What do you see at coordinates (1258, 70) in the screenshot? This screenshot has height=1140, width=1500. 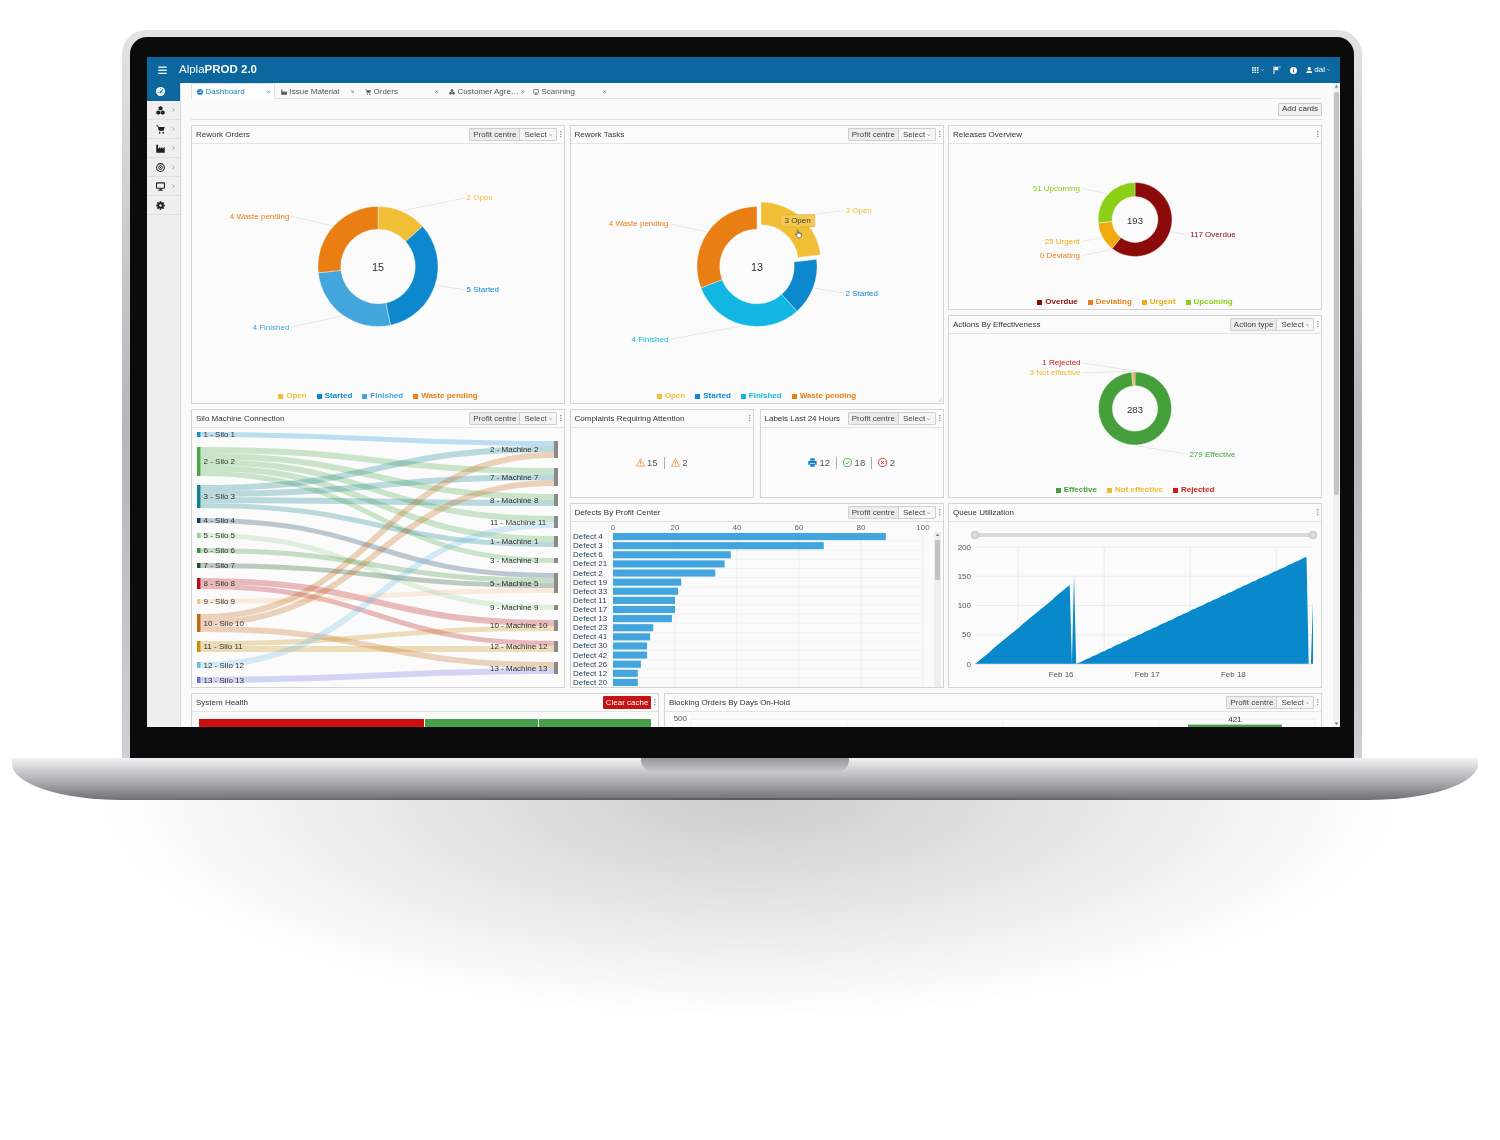 I see `apps-menu-button` at bounding box center [1258, 70].